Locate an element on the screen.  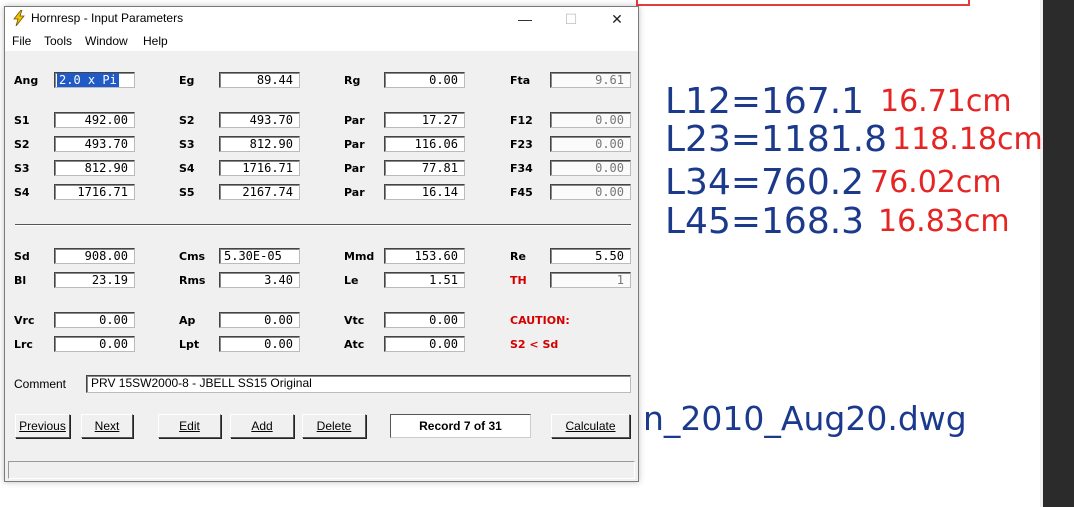
next-button: Next is located at coordinates (107, 426).